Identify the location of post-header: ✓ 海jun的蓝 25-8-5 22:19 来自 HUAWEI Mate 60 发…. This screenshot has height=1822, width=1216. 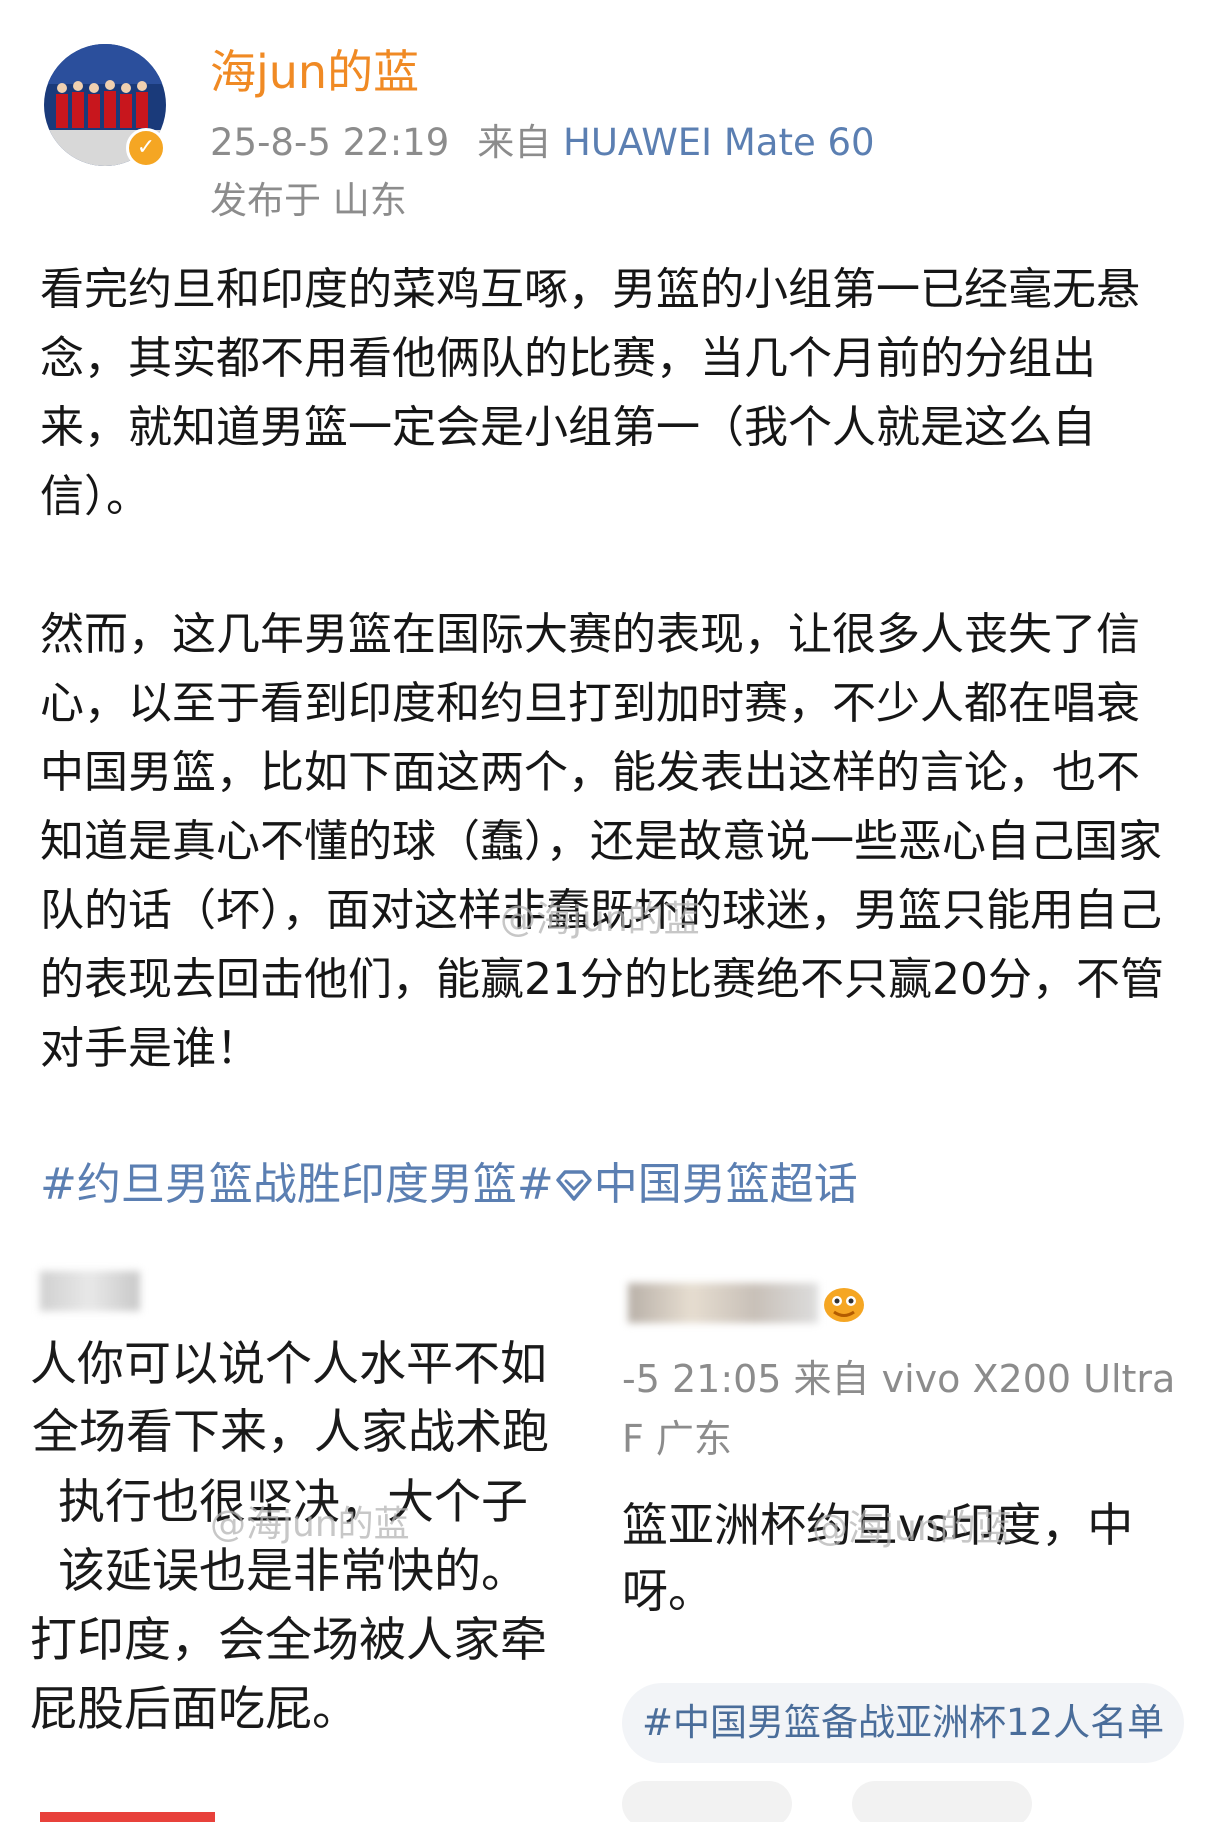
(608, 115).